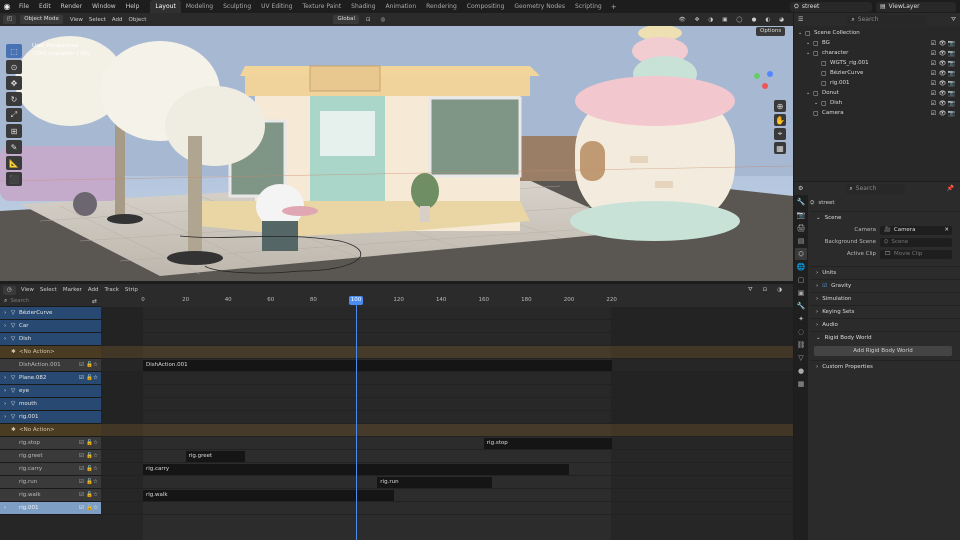 The height and width of the screenshot is (540, 960). What do you see at coordinates (801, 384) in the screenshot?
I see `texture-tab-icon: ▦` at bounding box center [801, 384].